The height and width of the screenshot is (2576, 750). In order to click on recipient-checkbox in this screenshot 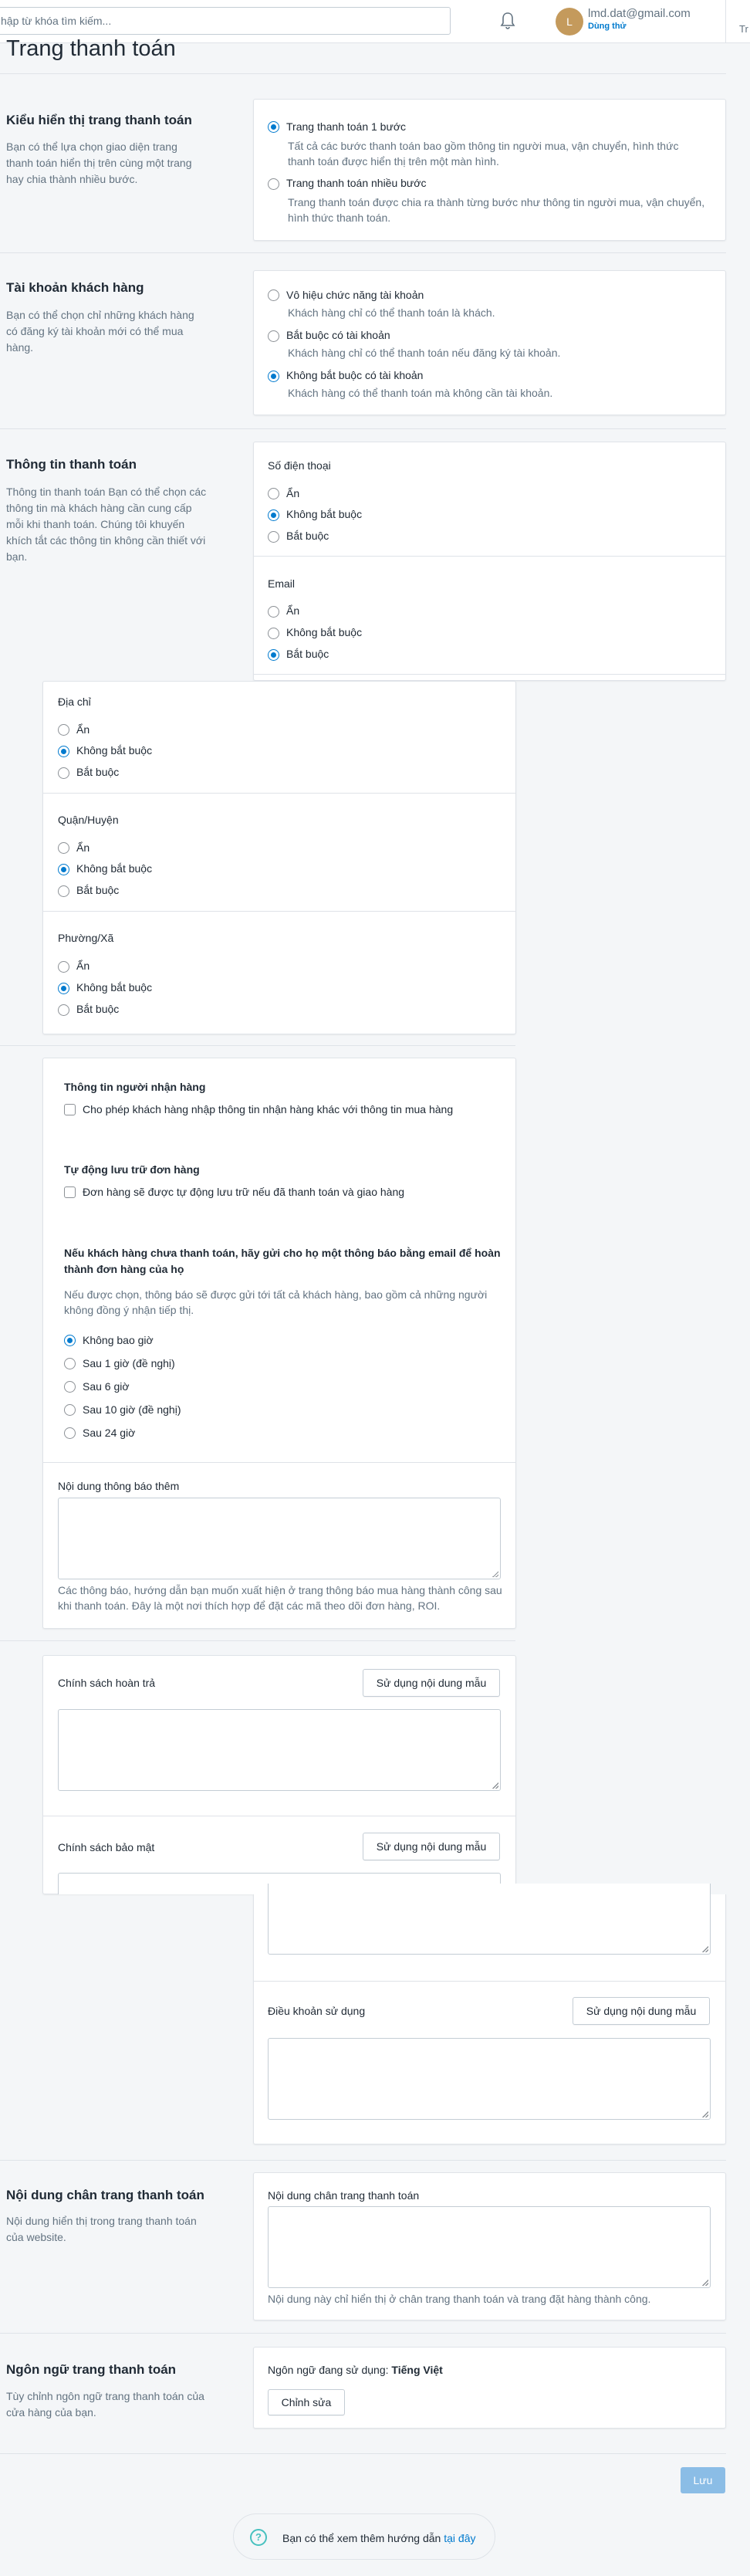, I will do `click(70, 1109)`.